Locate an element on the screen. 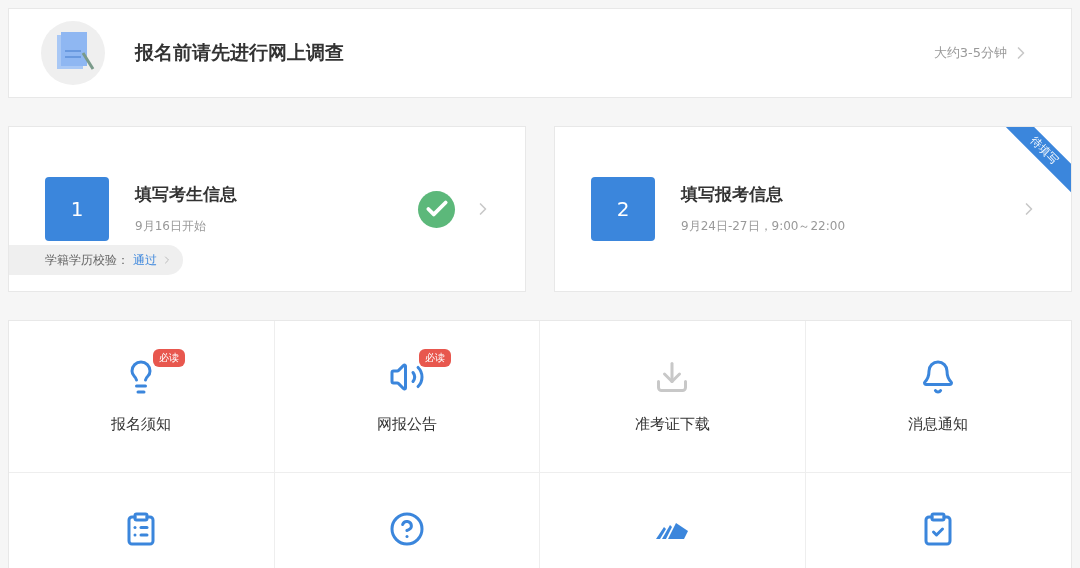  tile-label: 报名须知 is located at coordinates (141, 424).